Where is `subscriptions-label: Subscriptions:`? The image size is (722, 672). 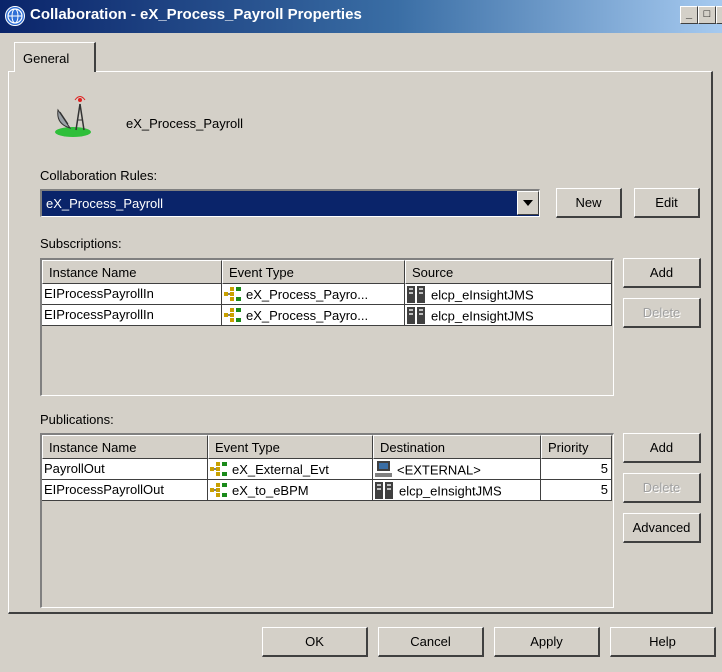 subscriptions-label: Subscriptions: is located at coordinates (81, 243).